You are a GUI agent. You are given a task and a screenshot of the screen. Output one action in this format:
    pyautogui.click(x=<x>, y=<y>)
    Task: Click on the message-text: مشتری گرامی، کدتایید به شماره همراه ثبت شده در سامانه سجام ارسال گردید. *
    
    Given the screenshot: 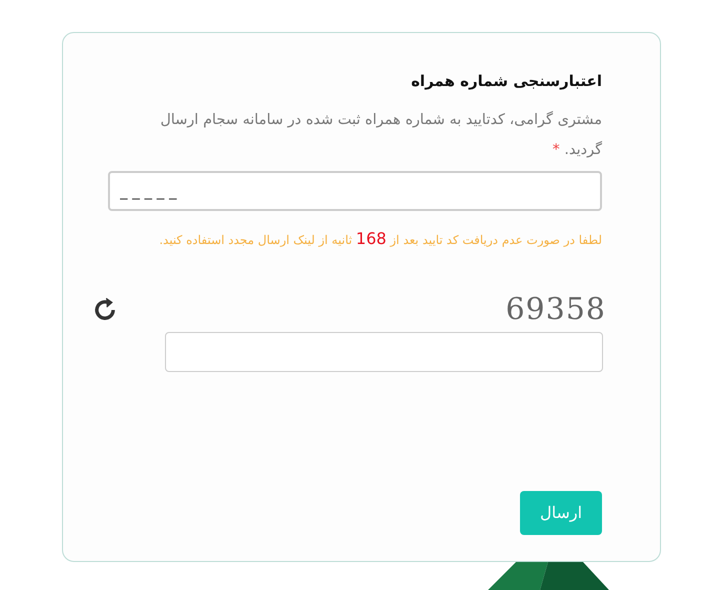 What is the action you would take?
    pyautogui.click(x=380, y=135)
    